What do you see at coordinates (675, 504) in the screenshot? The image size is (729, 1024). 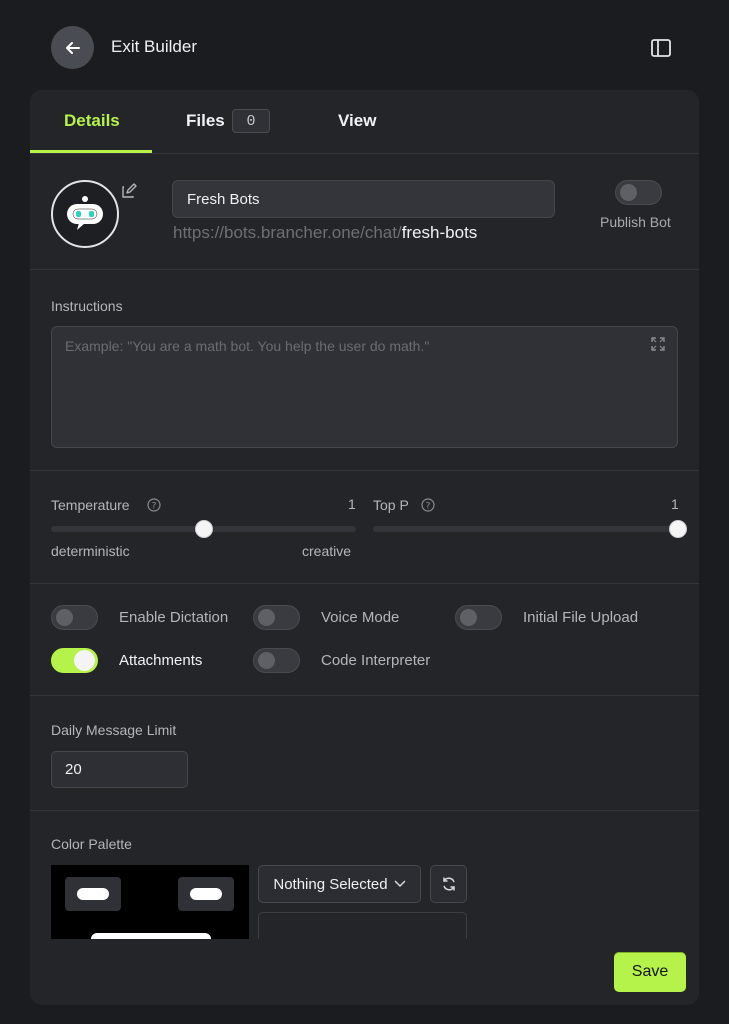 I see `top-p-value: 1` at bounding box center [675, 504].